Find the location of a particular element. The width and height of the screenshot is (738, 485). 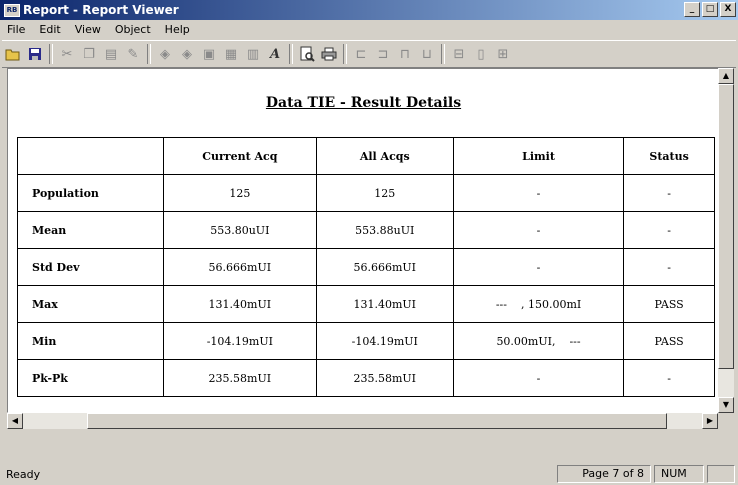

font-icon: A is located at coordinates (275, 54).